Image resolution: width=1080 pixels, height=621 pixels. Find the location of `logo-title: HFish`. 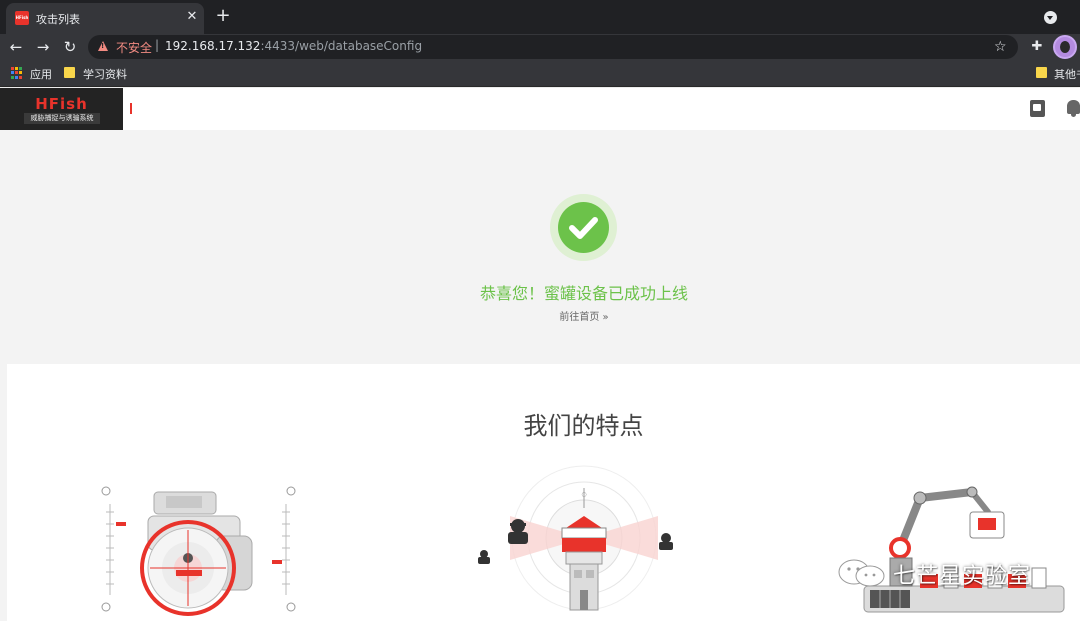

logo-title: HFish is located at coordinates (61, 104).